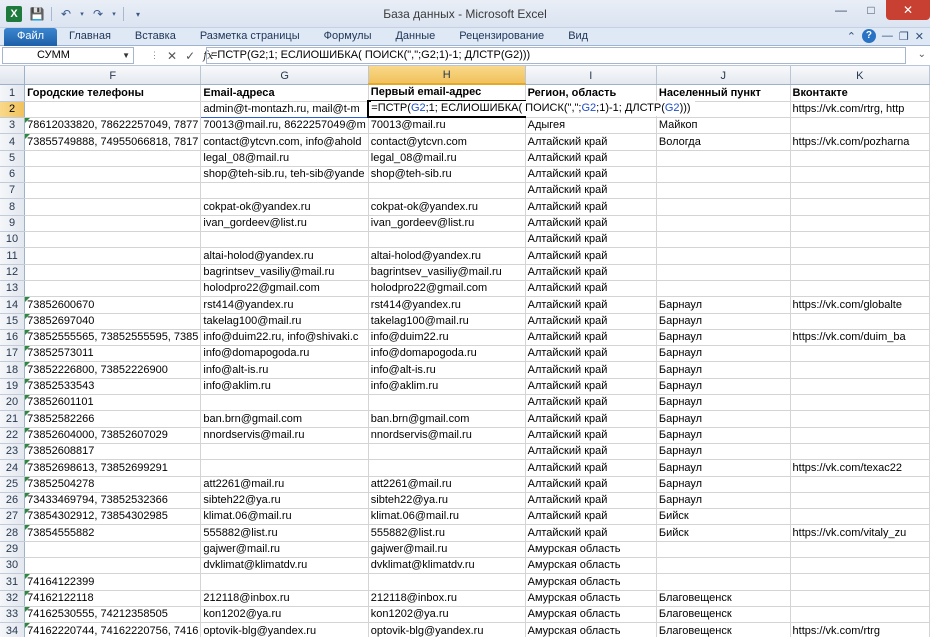  What do you see at coordinates (284, 501) in the screenshot?
I see `cell-g: sibteh22@ya.ru` at bounding box center [284, 501].